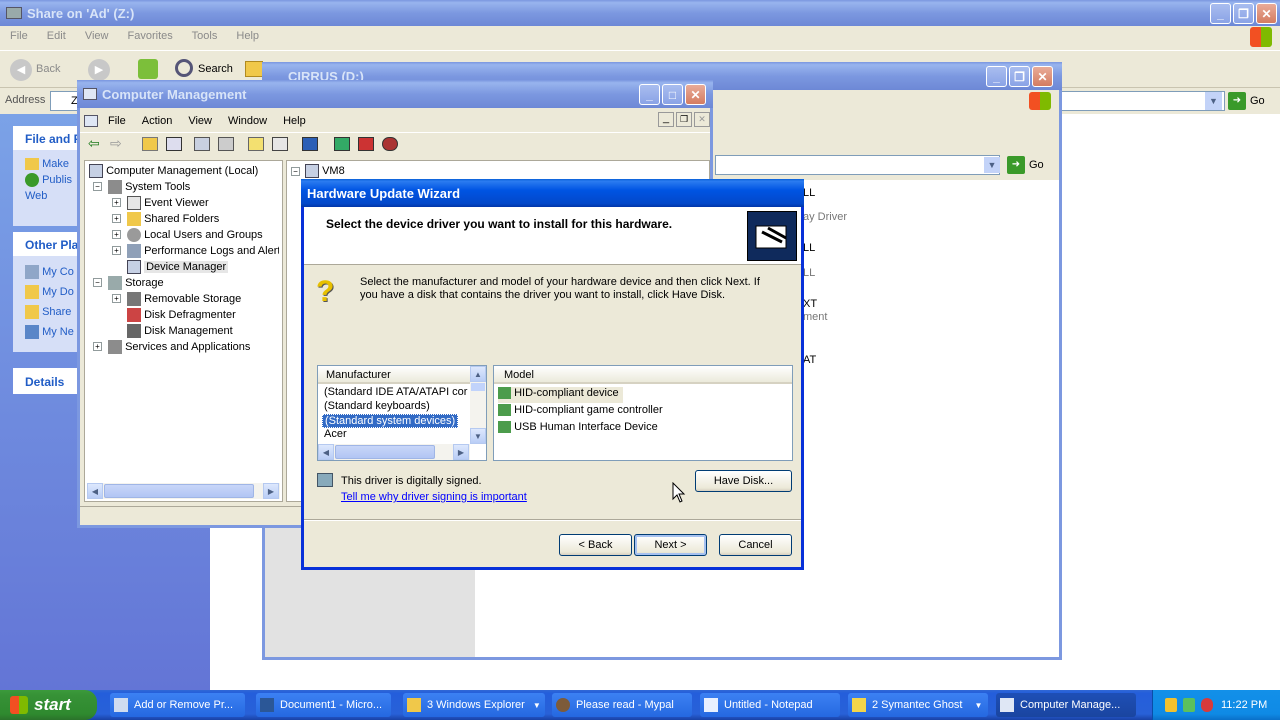  Describe the element at coordinates (825, 217) in the screenshot. I see `file-item: ay Driver` at that location.